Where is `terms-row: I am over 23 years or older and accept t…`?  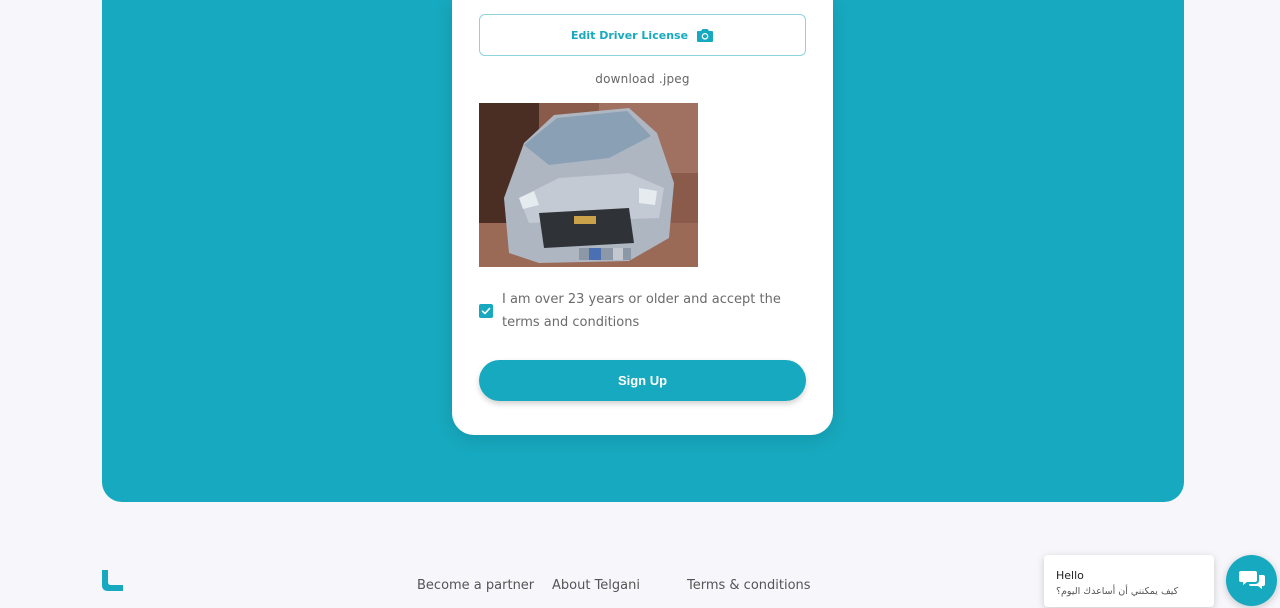
terms-row: I am over 23 years or older and accept t… is located at coordinates (642, 311).